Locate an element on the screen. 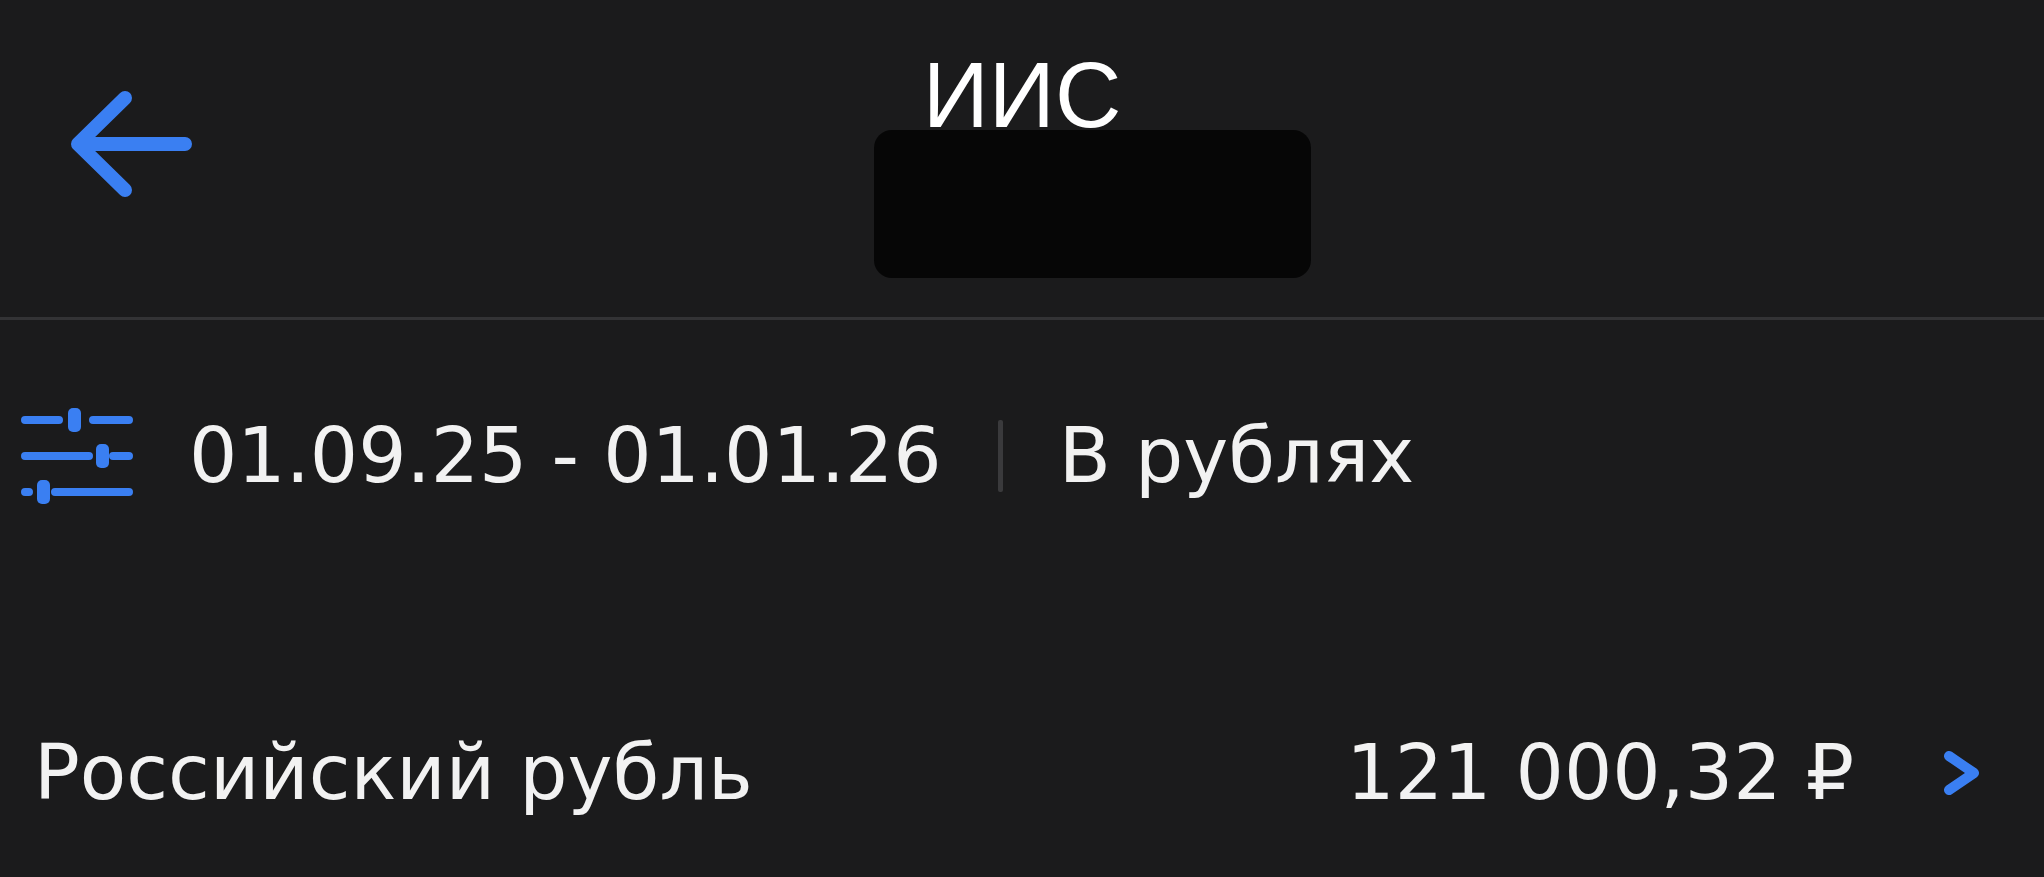  account-name: Российский рубль is located at coordinates (394, 773).